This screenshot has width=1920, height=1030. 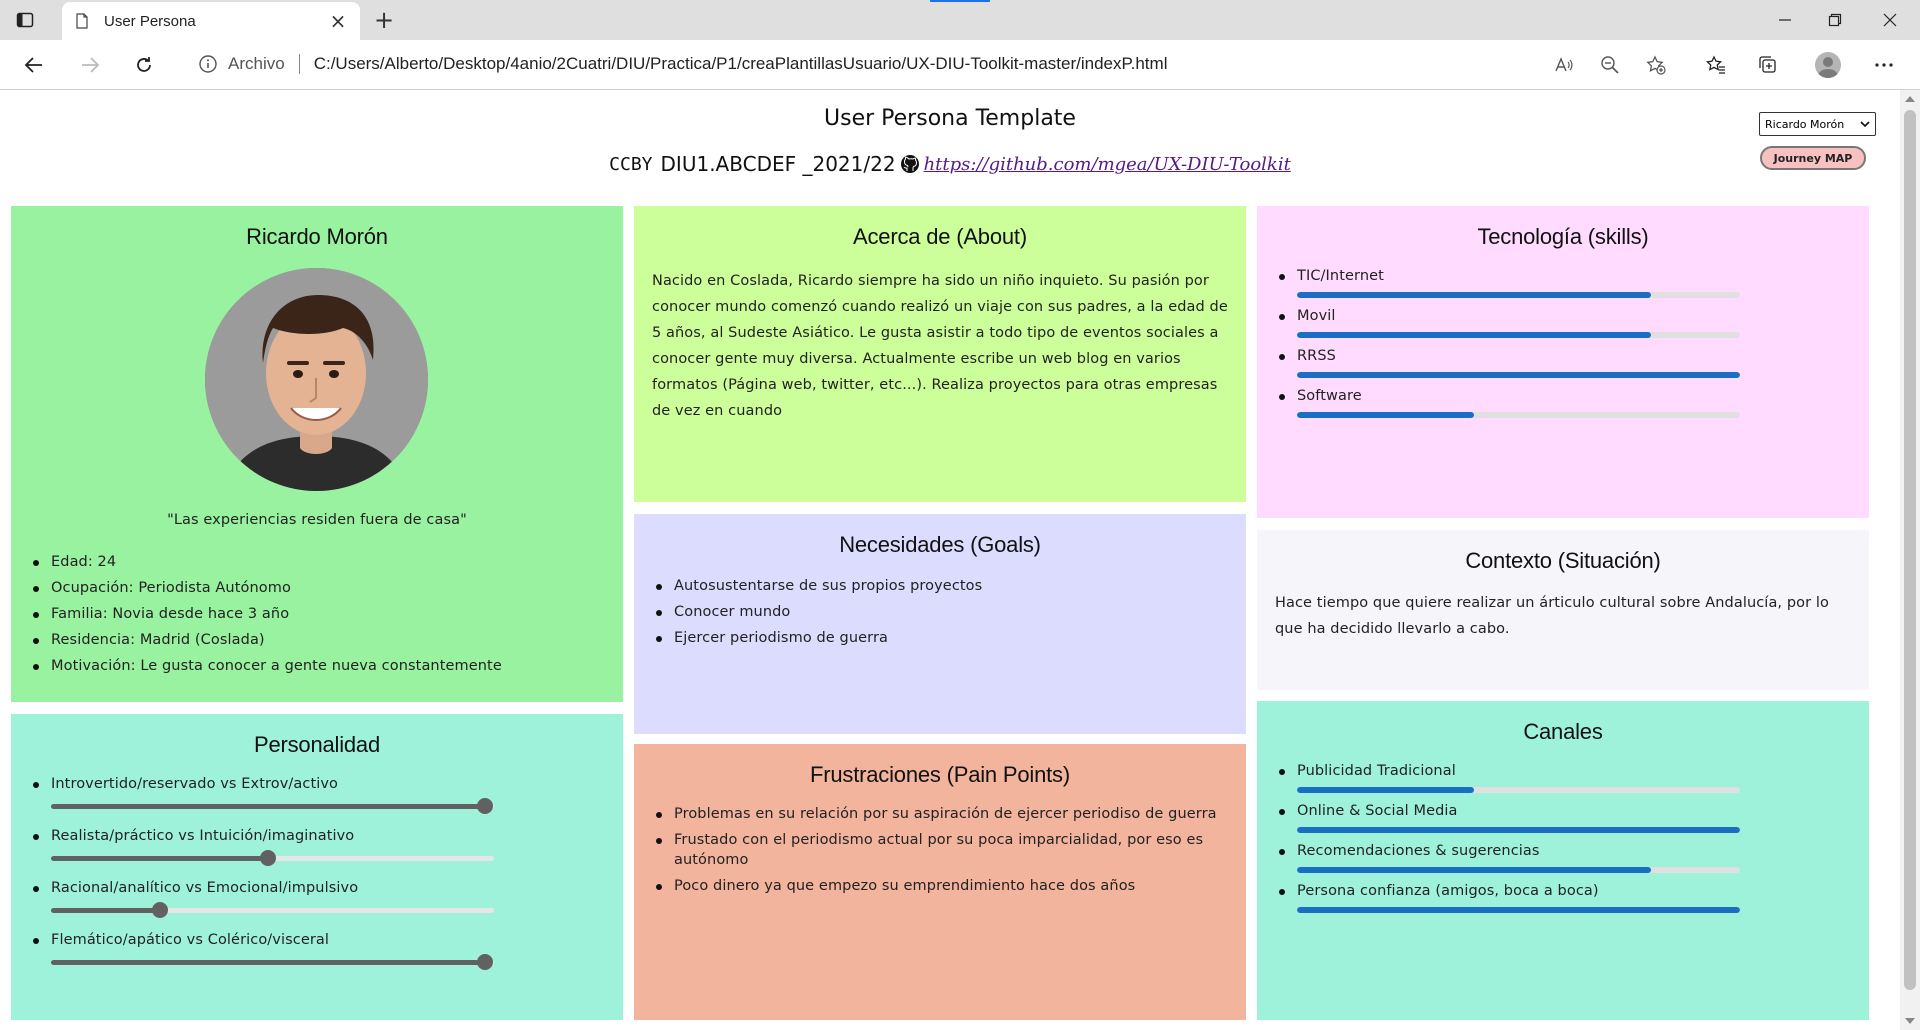 What do you see at coordinates (1835, 20) in the screenshot?
I see `restore-icon` at bounding box center [1835, 20].